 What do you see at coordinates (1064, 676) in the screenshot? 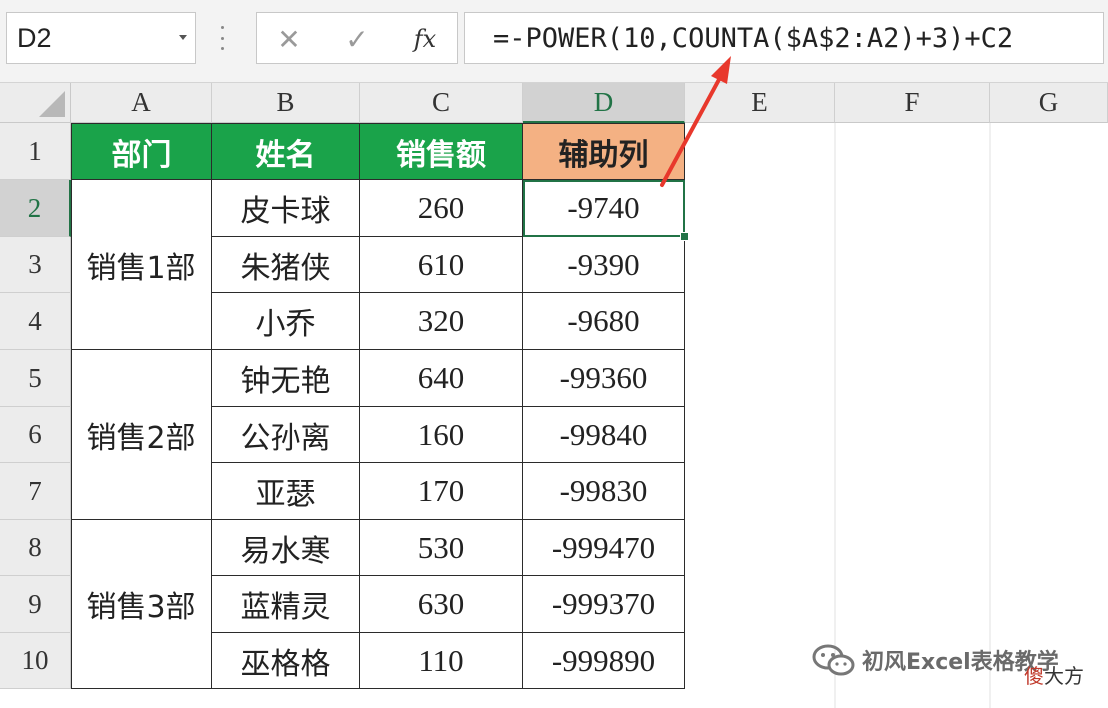
I see `brand-logo-text: 大方` at bounding box center [1064, 676].